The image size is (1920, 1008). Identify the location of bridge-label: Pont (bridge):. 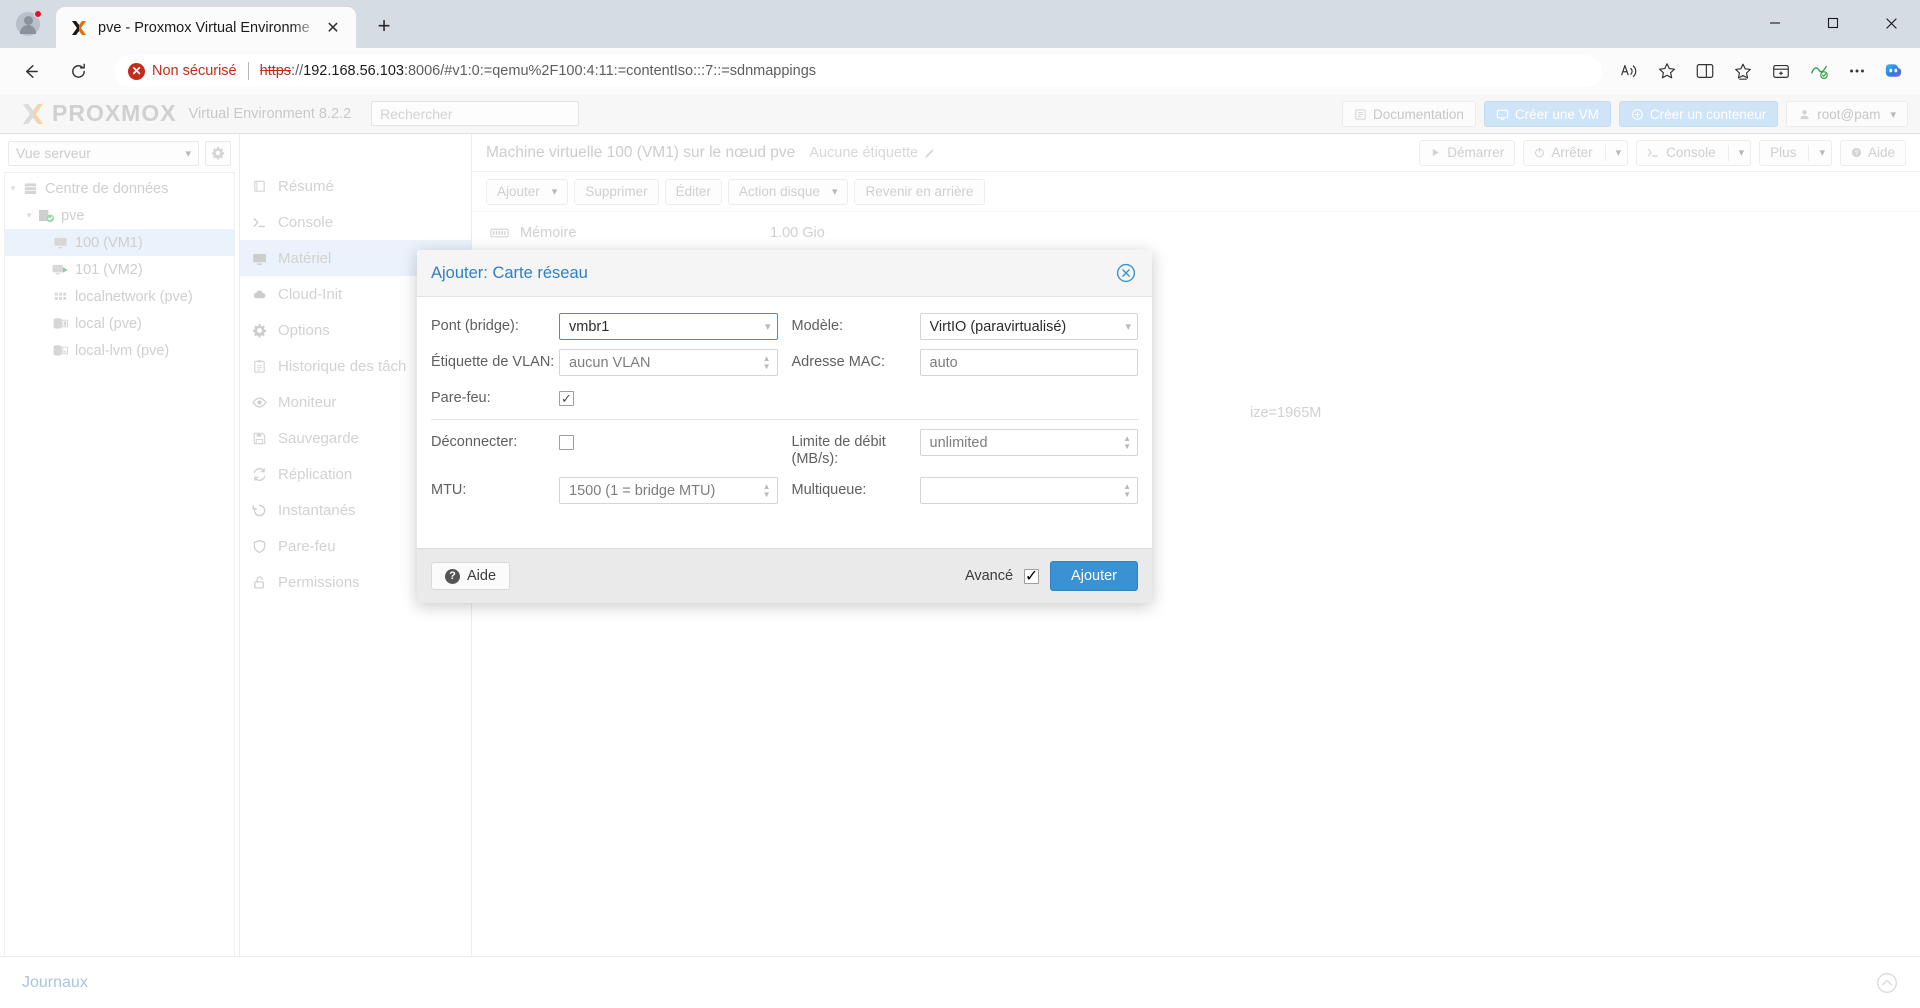
(475, 326).